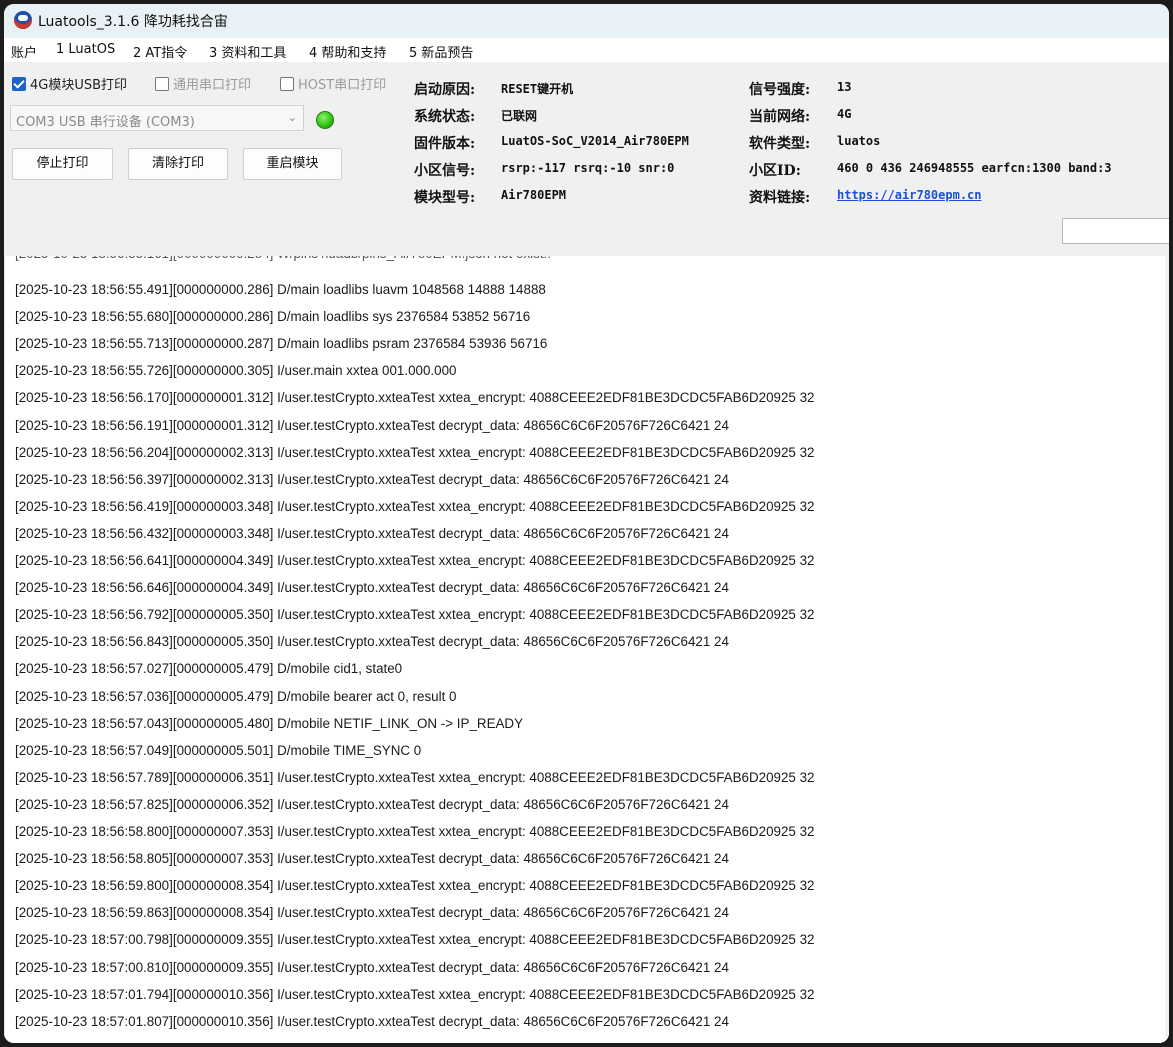 The image size is (1173, 1047). I want to click on window-title: Luatools_3.1.6 降功耗找合宙, so click(133, 22).